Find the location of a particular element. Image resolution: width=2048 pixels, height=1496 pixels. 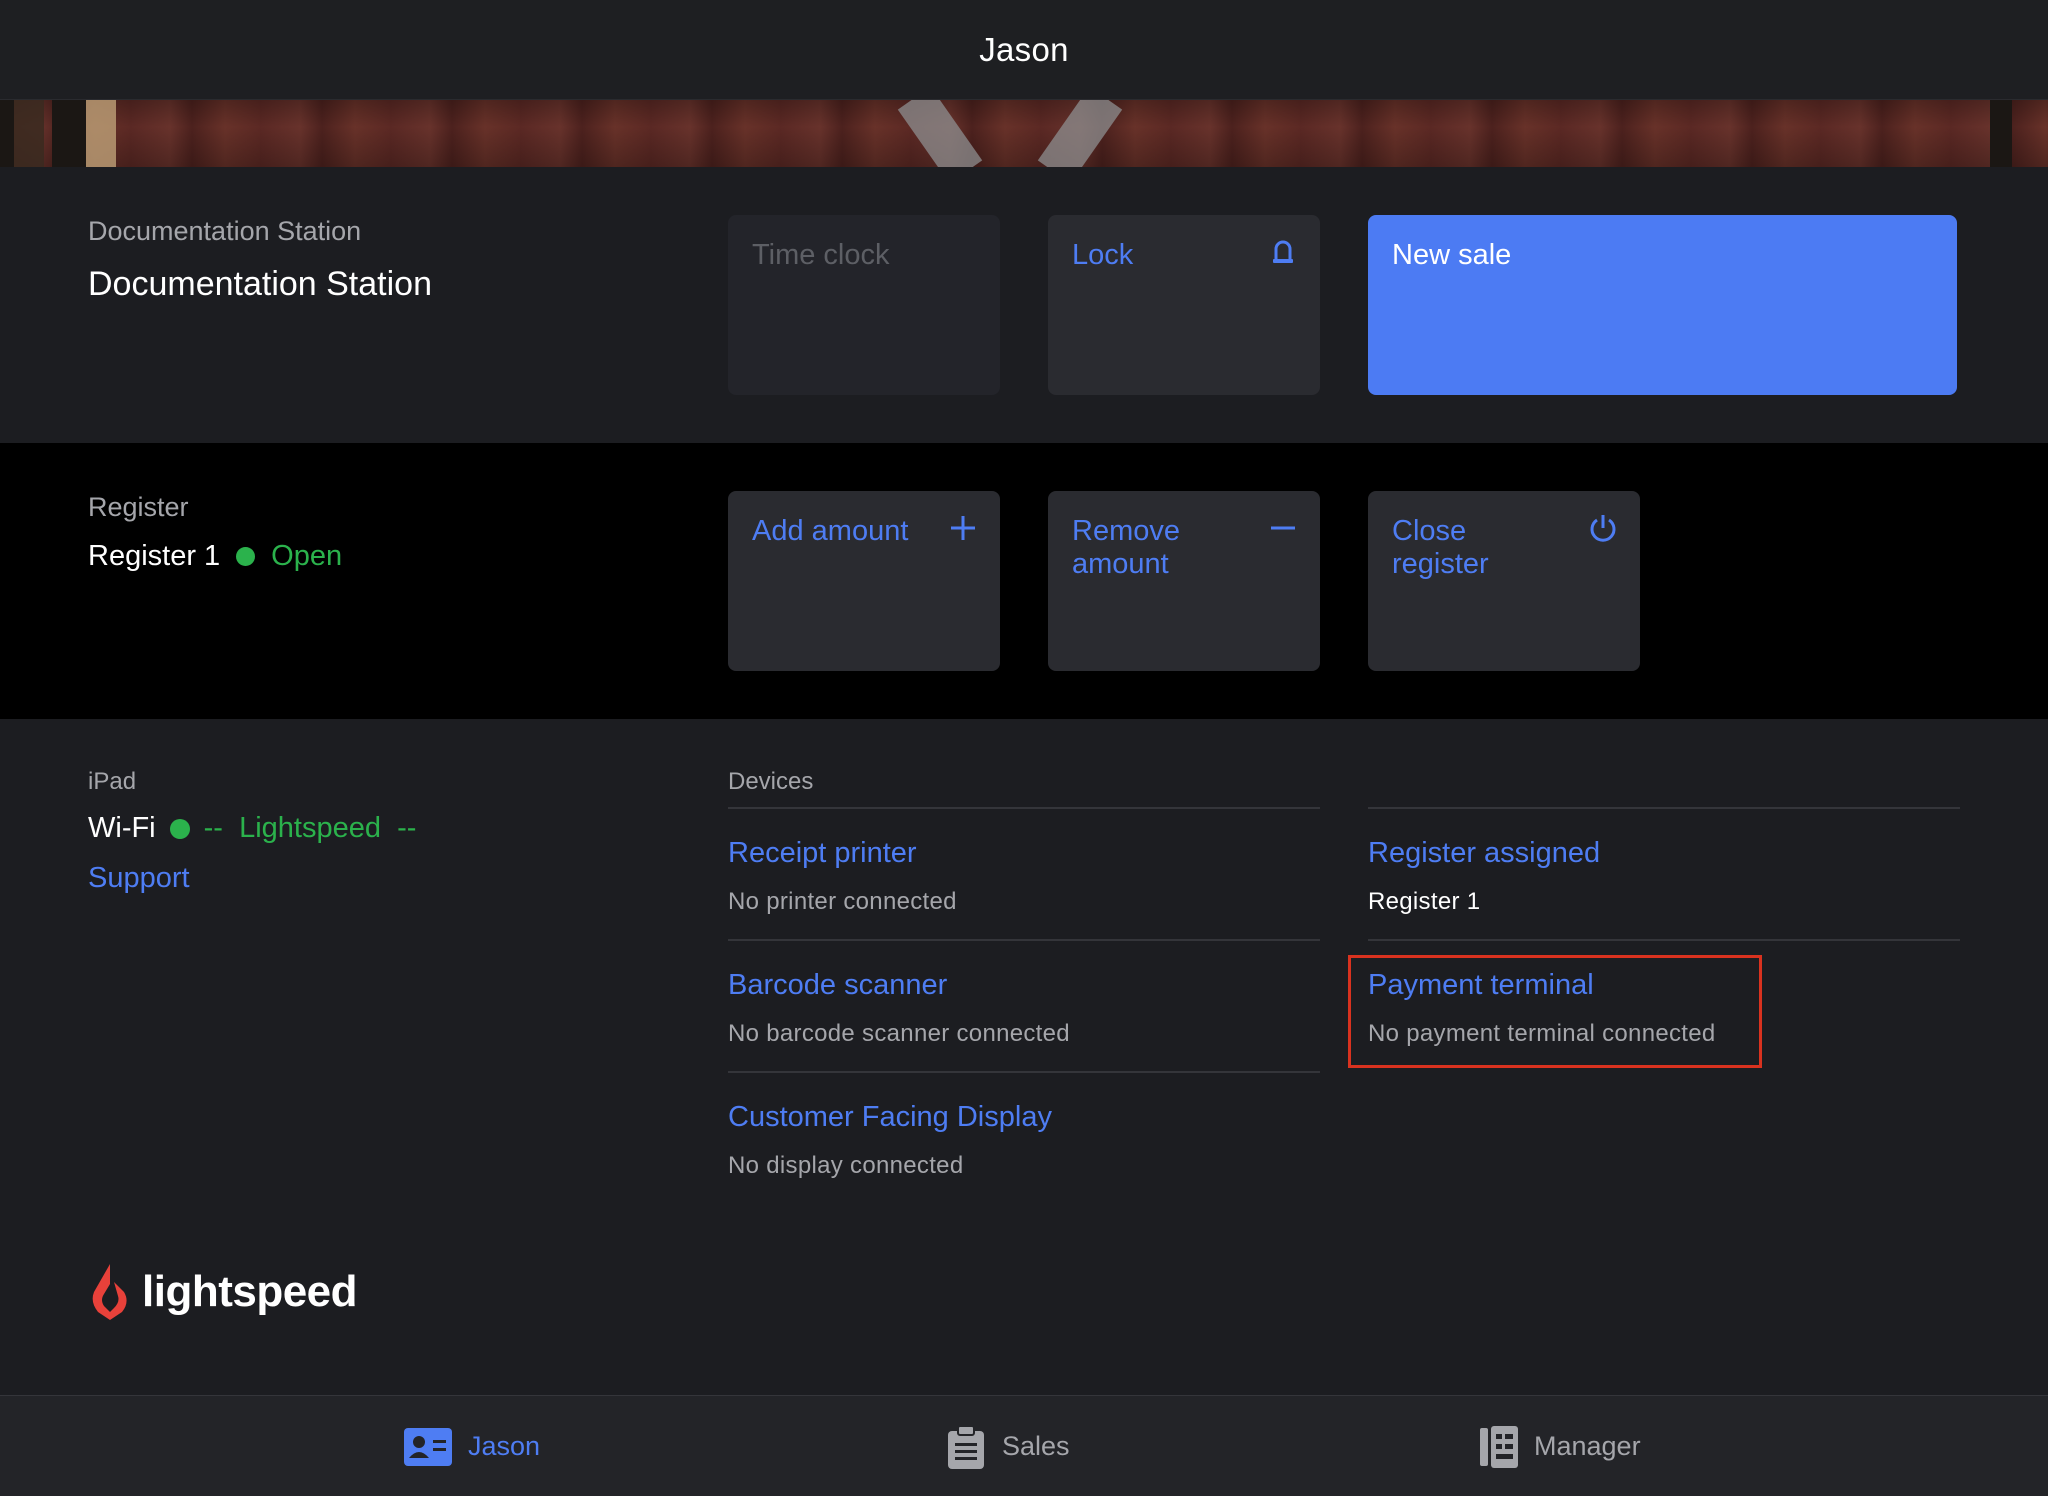

devices-heading: Devices is located at coordinates (771, 781).